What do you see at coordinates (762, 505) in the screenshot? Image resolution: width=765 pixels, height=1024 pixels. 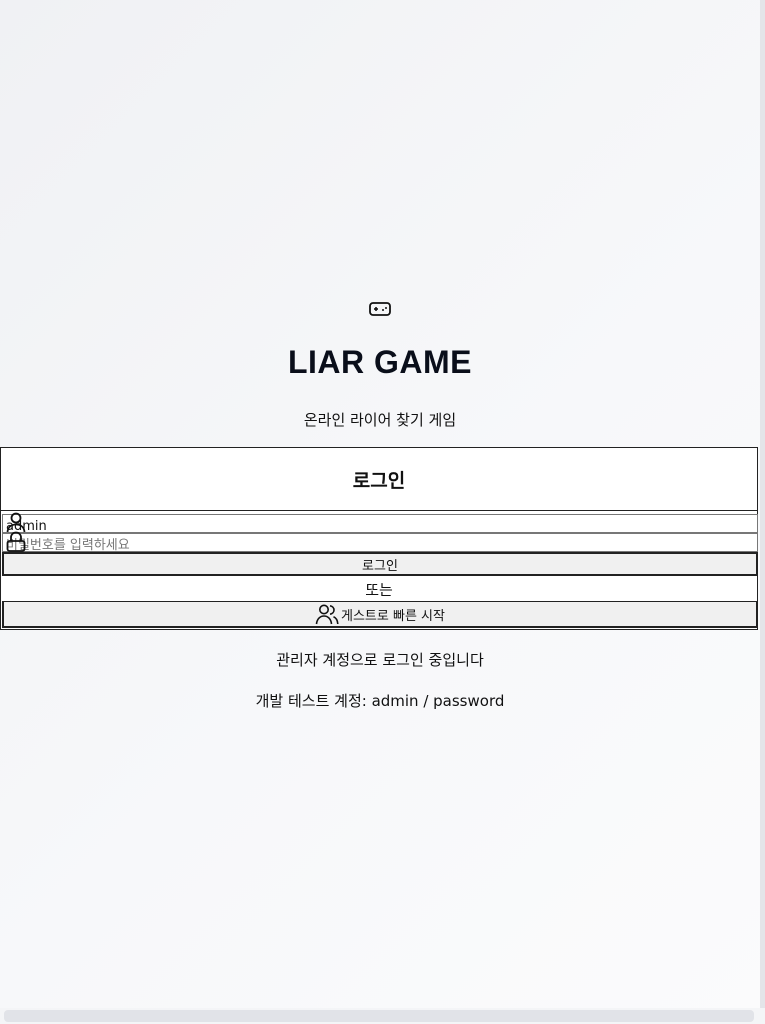 I see `vertical-scrollbar` at bounding box center [762, 505].